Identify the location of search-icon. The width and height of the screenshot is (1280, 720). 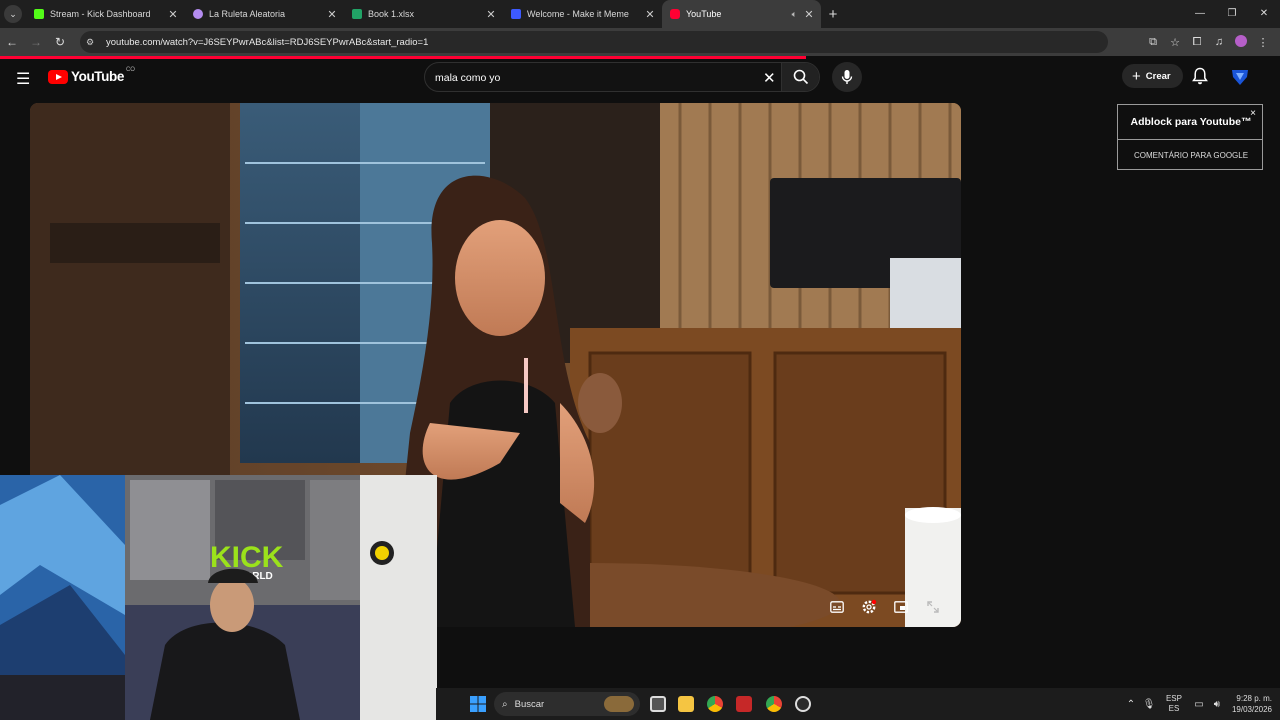
(800, 77).